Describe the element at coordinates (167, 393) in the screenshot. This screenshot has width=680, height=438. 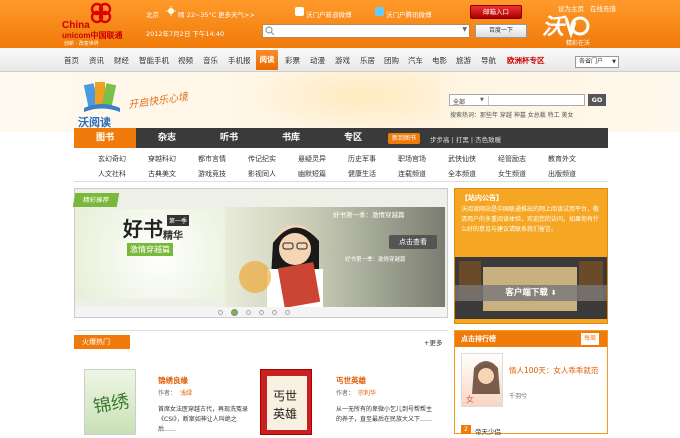
I see `book-author-label-1: 作者：` at that location.